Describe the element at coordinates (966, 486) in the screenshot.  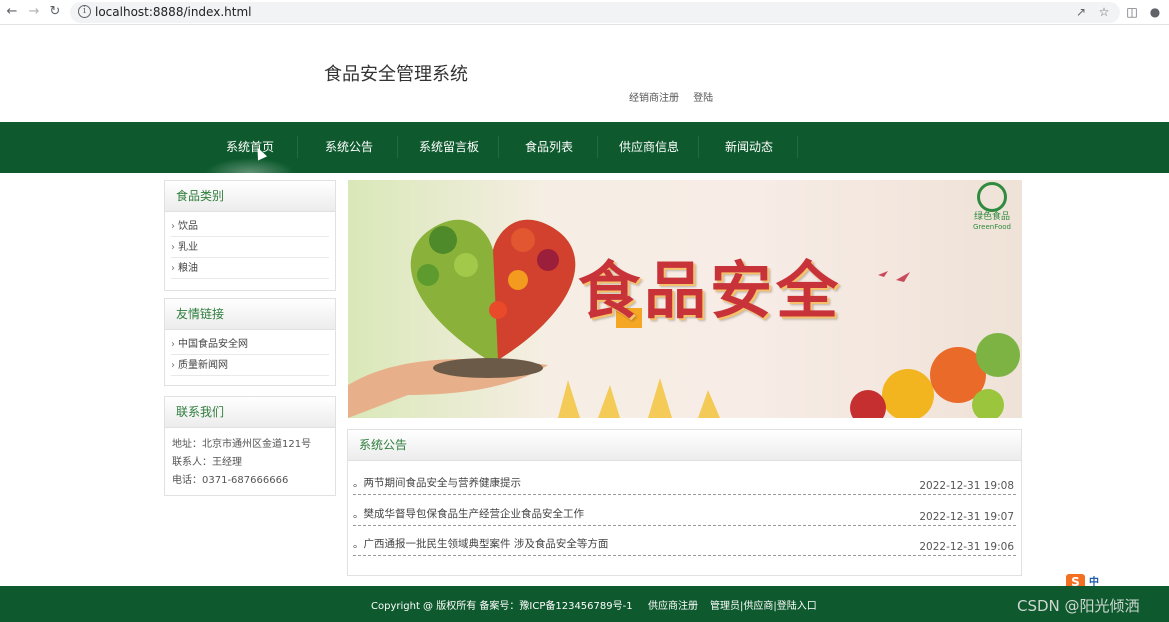
I see `announcement-date: 2022-12-31 19:08` at that location.